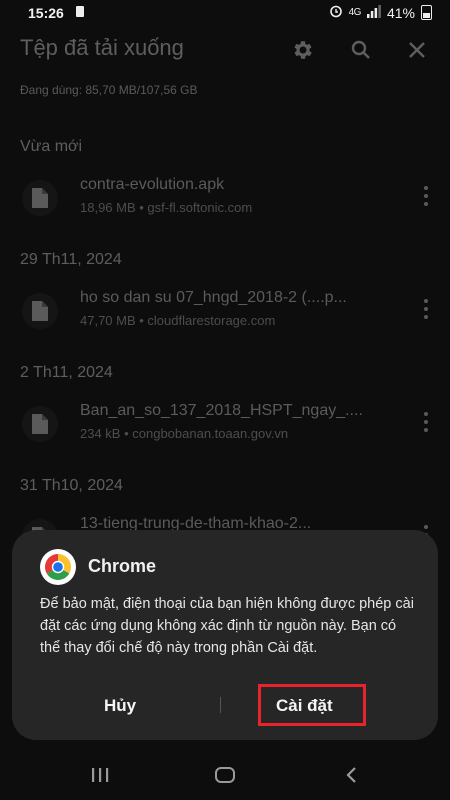 The width and height of the screenshot is (450, 800). I want to click on sd-card-icon, so click(80, 11).